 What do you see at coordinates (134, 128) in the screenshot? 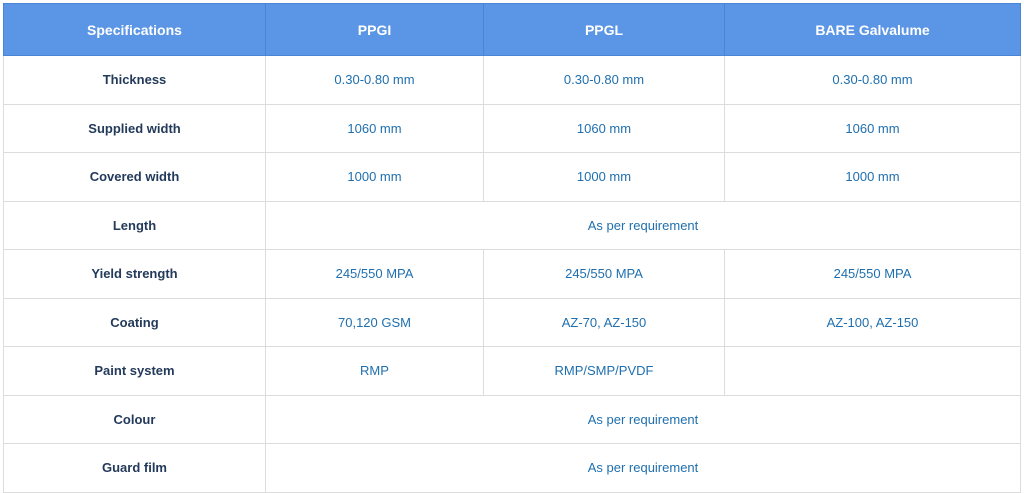
I see `row-label-supplied-width: Supplied width` at bounding box center [134, 128].